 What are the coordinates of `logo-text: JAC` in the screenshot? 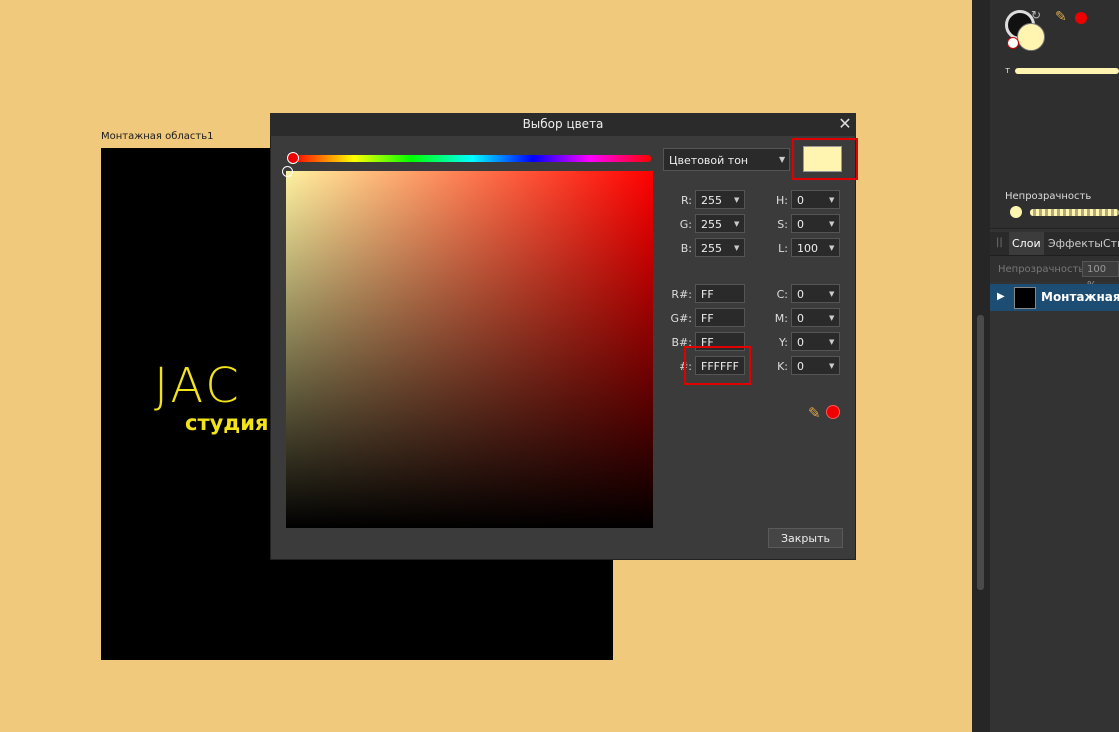 It's located at (198, 386).